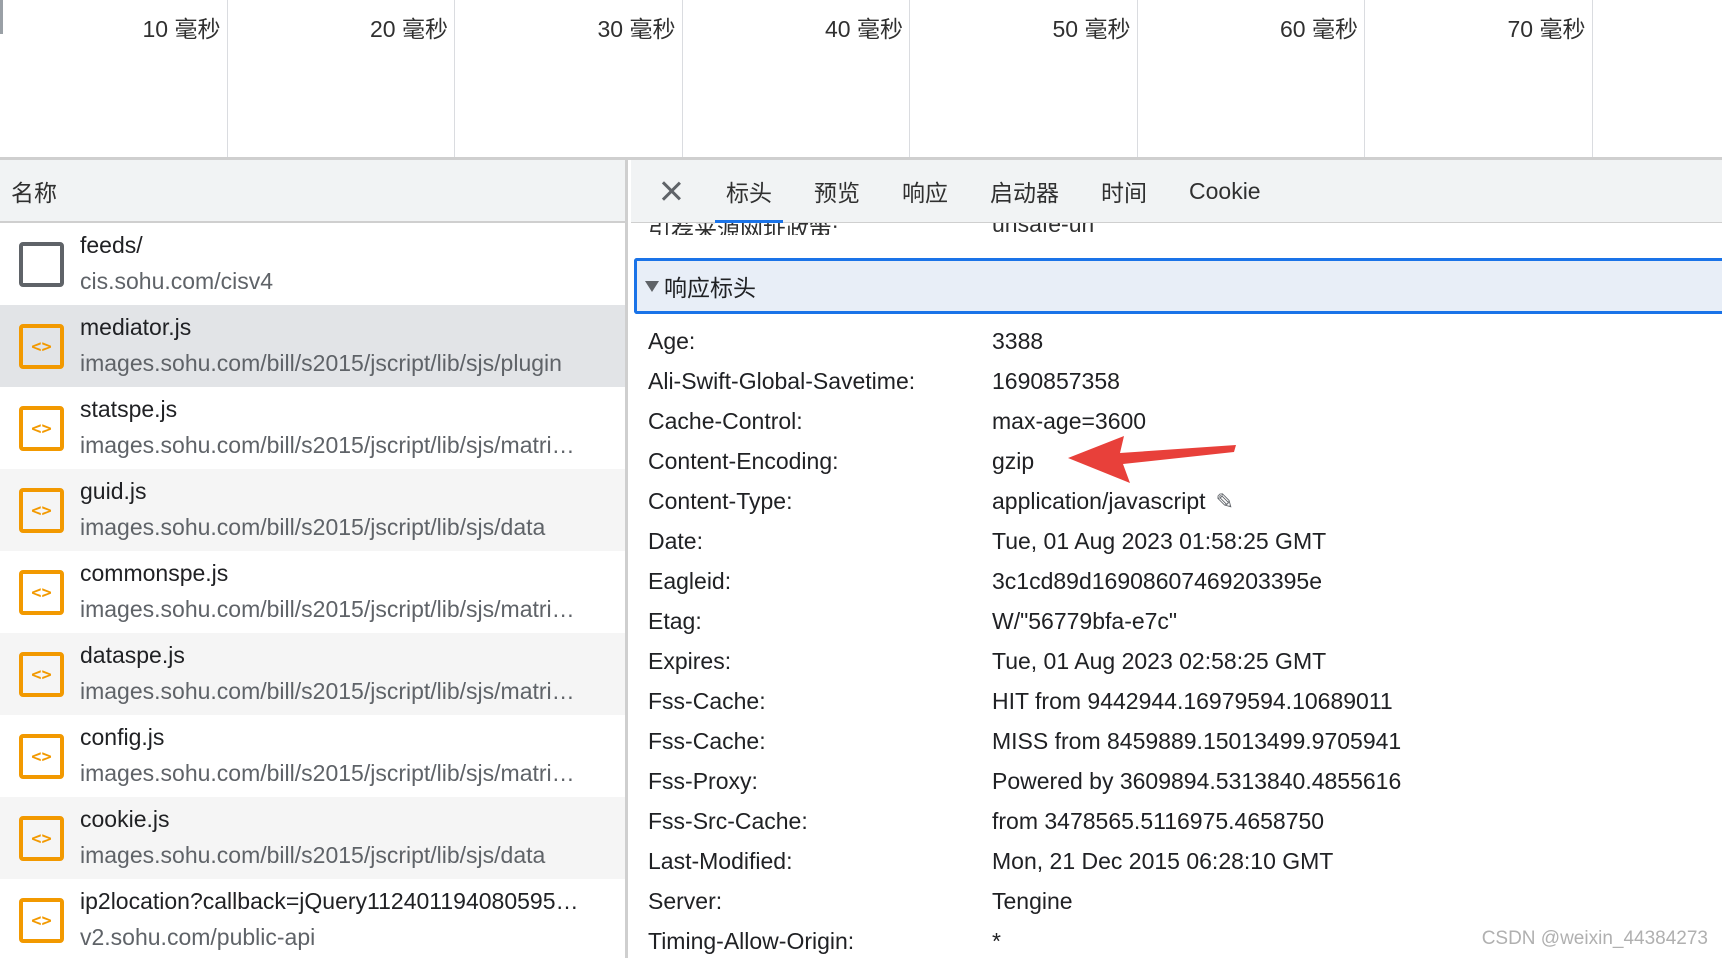 This screenshot has height=958, width=1722. What do you see at coordinates (1024, 78) in the screenshot?
I see `timeline-column: 50 毫秒` at bounding box center [1024, 78].